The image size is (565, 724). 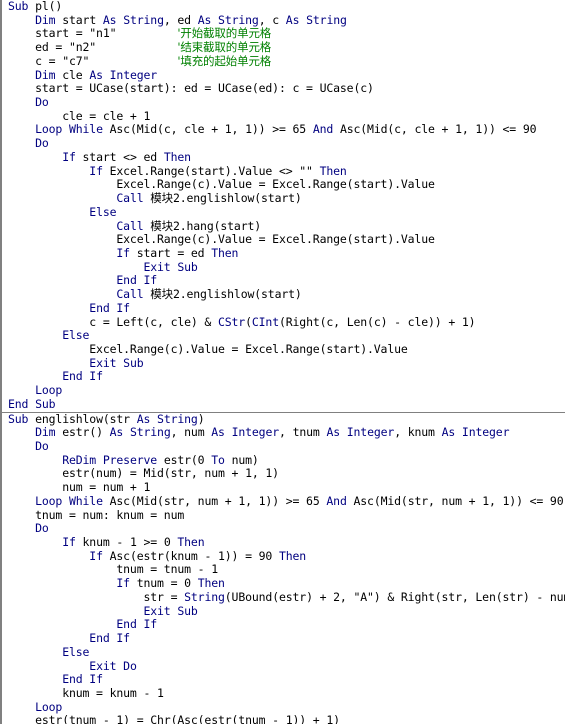 I want to click on code-line: num = num + 1, so click(x=286, y=487).